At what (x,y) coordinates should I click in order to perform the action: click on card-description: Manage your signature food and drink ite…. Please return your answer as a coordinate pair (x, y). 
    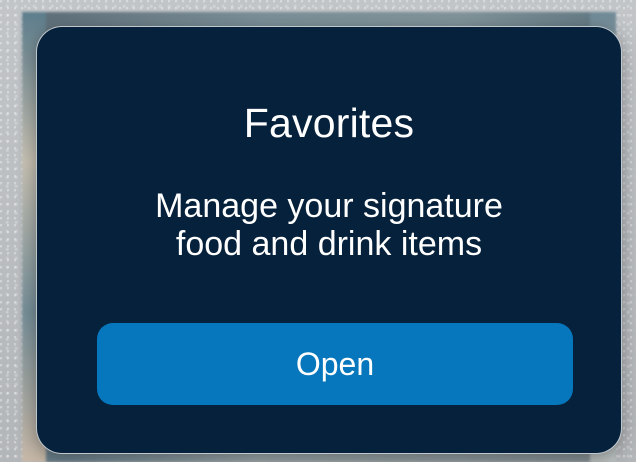
    Looking at the image, I should click on (329, 225).